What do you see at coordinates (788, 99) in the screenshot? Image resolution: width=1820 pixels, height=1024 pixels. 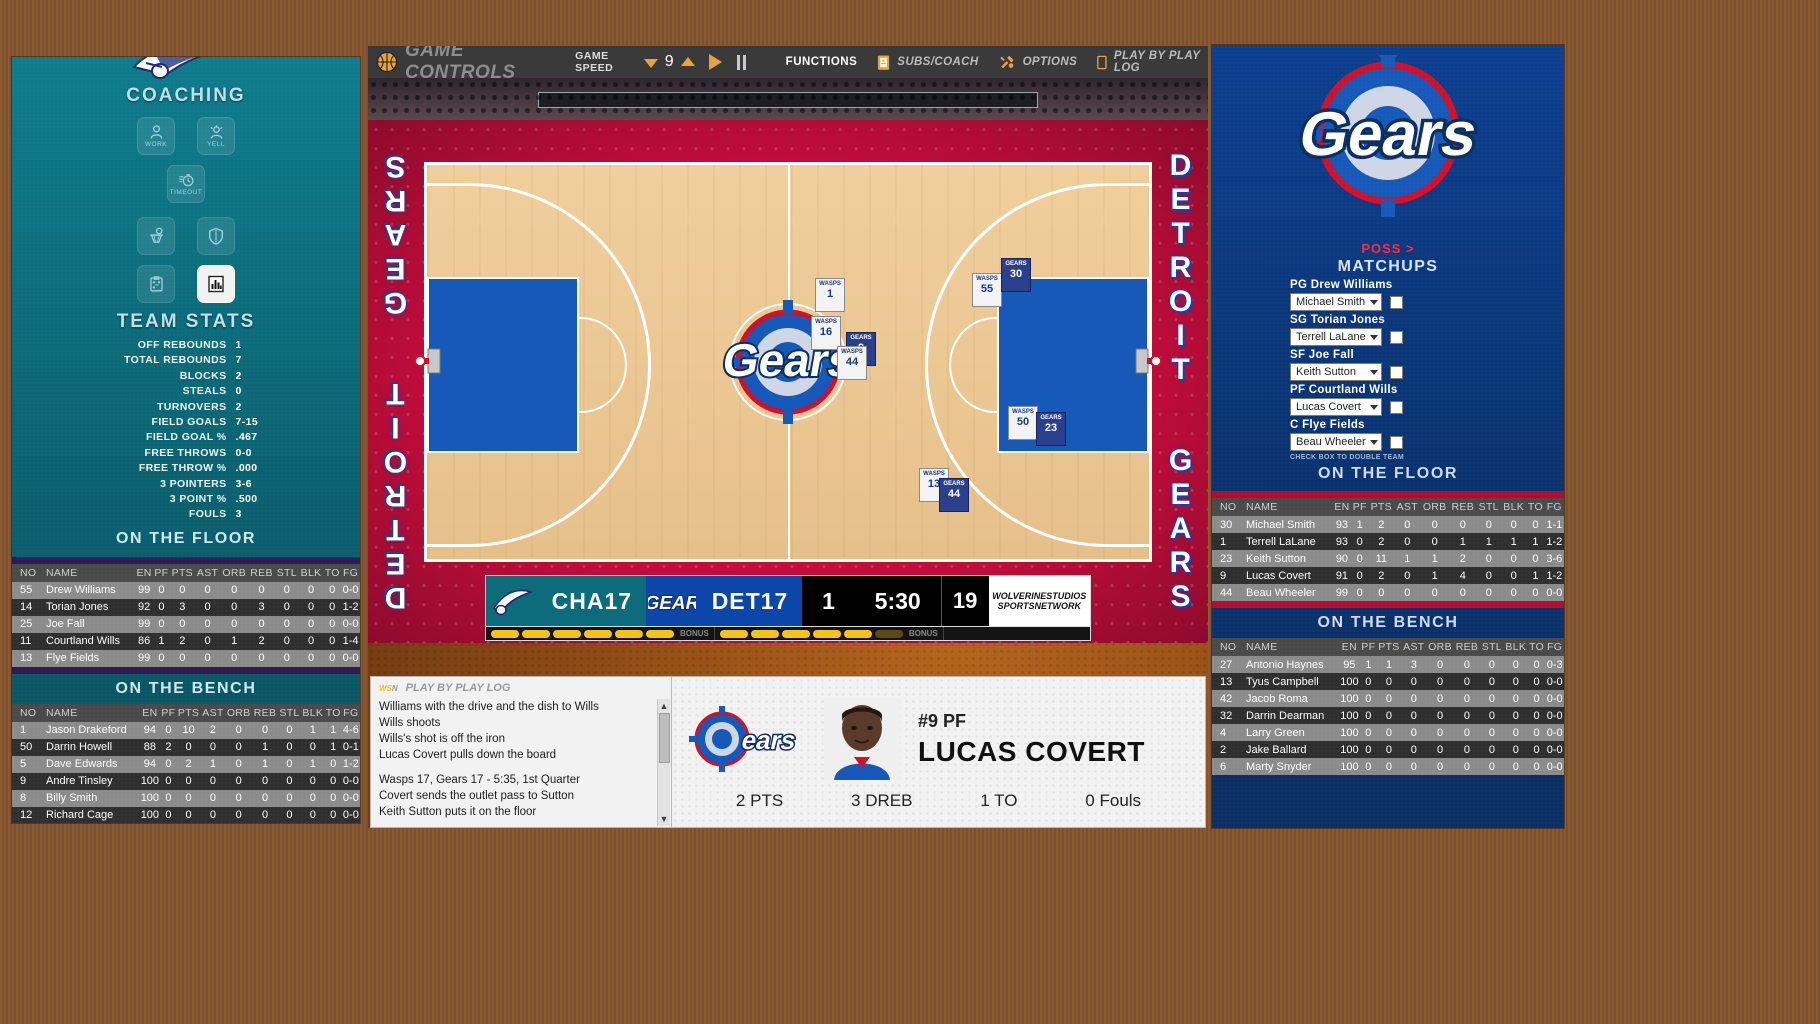 I see `crowd` at bounding box center [788, 99].